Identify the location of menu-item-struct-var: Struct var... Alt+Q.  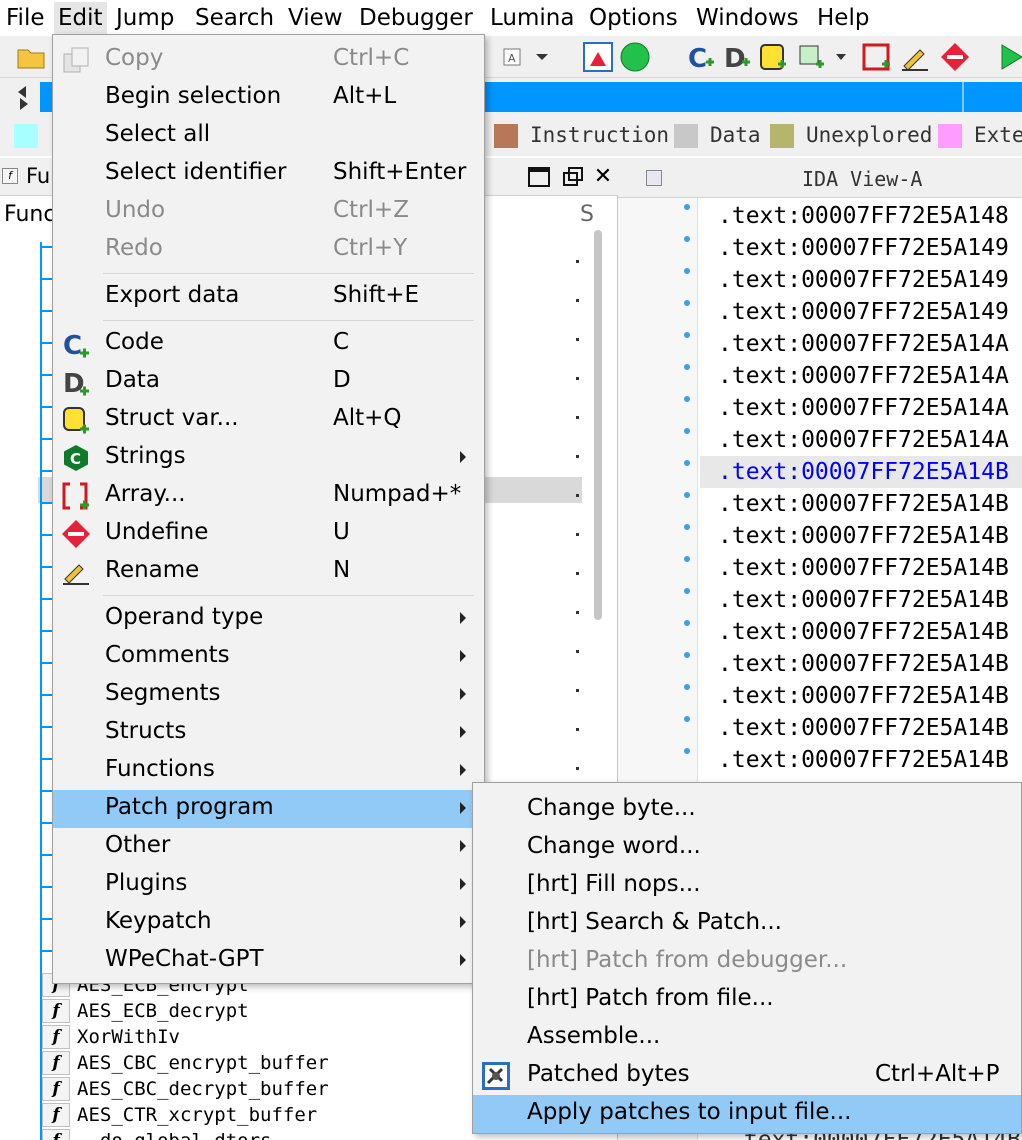
(268, 420).